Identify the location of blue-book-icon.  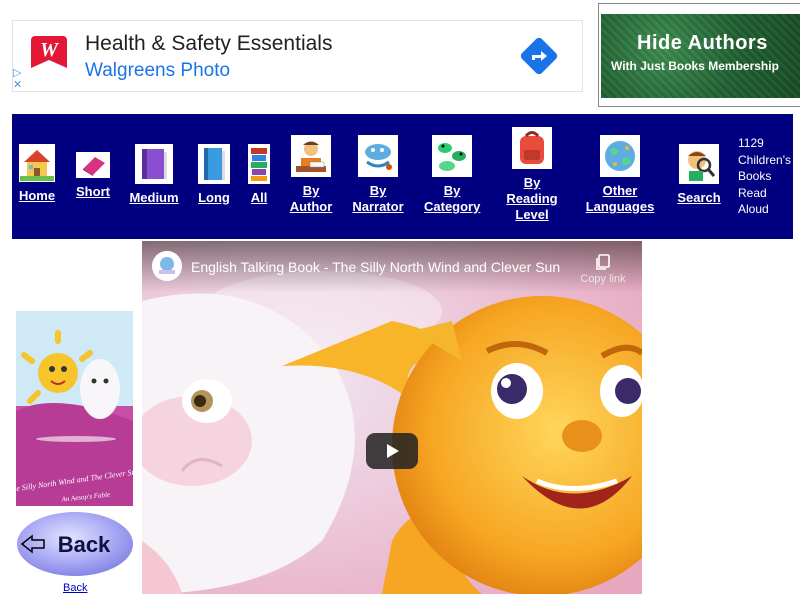
(214, 164).